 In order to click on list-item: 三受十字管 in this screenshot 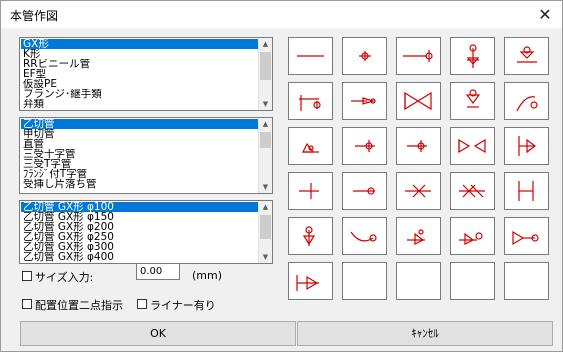, I will do `click(139, 154)`.